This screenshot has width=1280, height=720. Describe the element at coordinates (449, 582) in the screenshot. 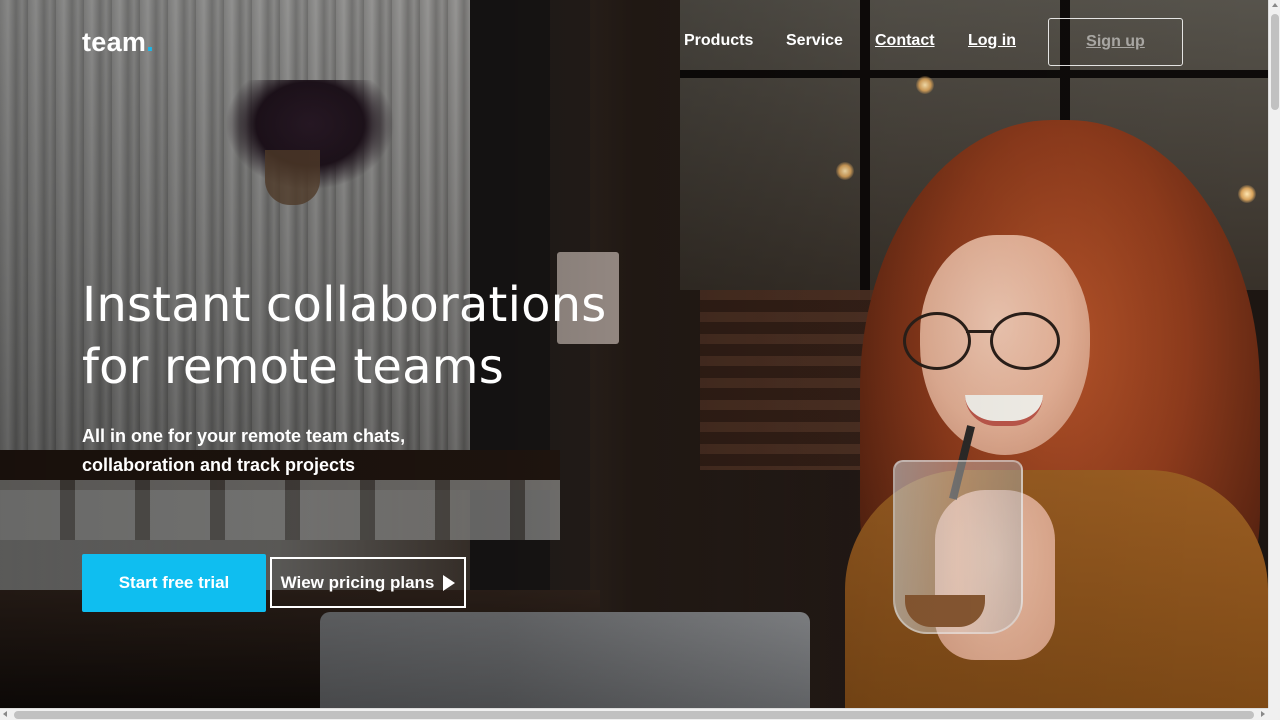

I see `play-icon` at that location.